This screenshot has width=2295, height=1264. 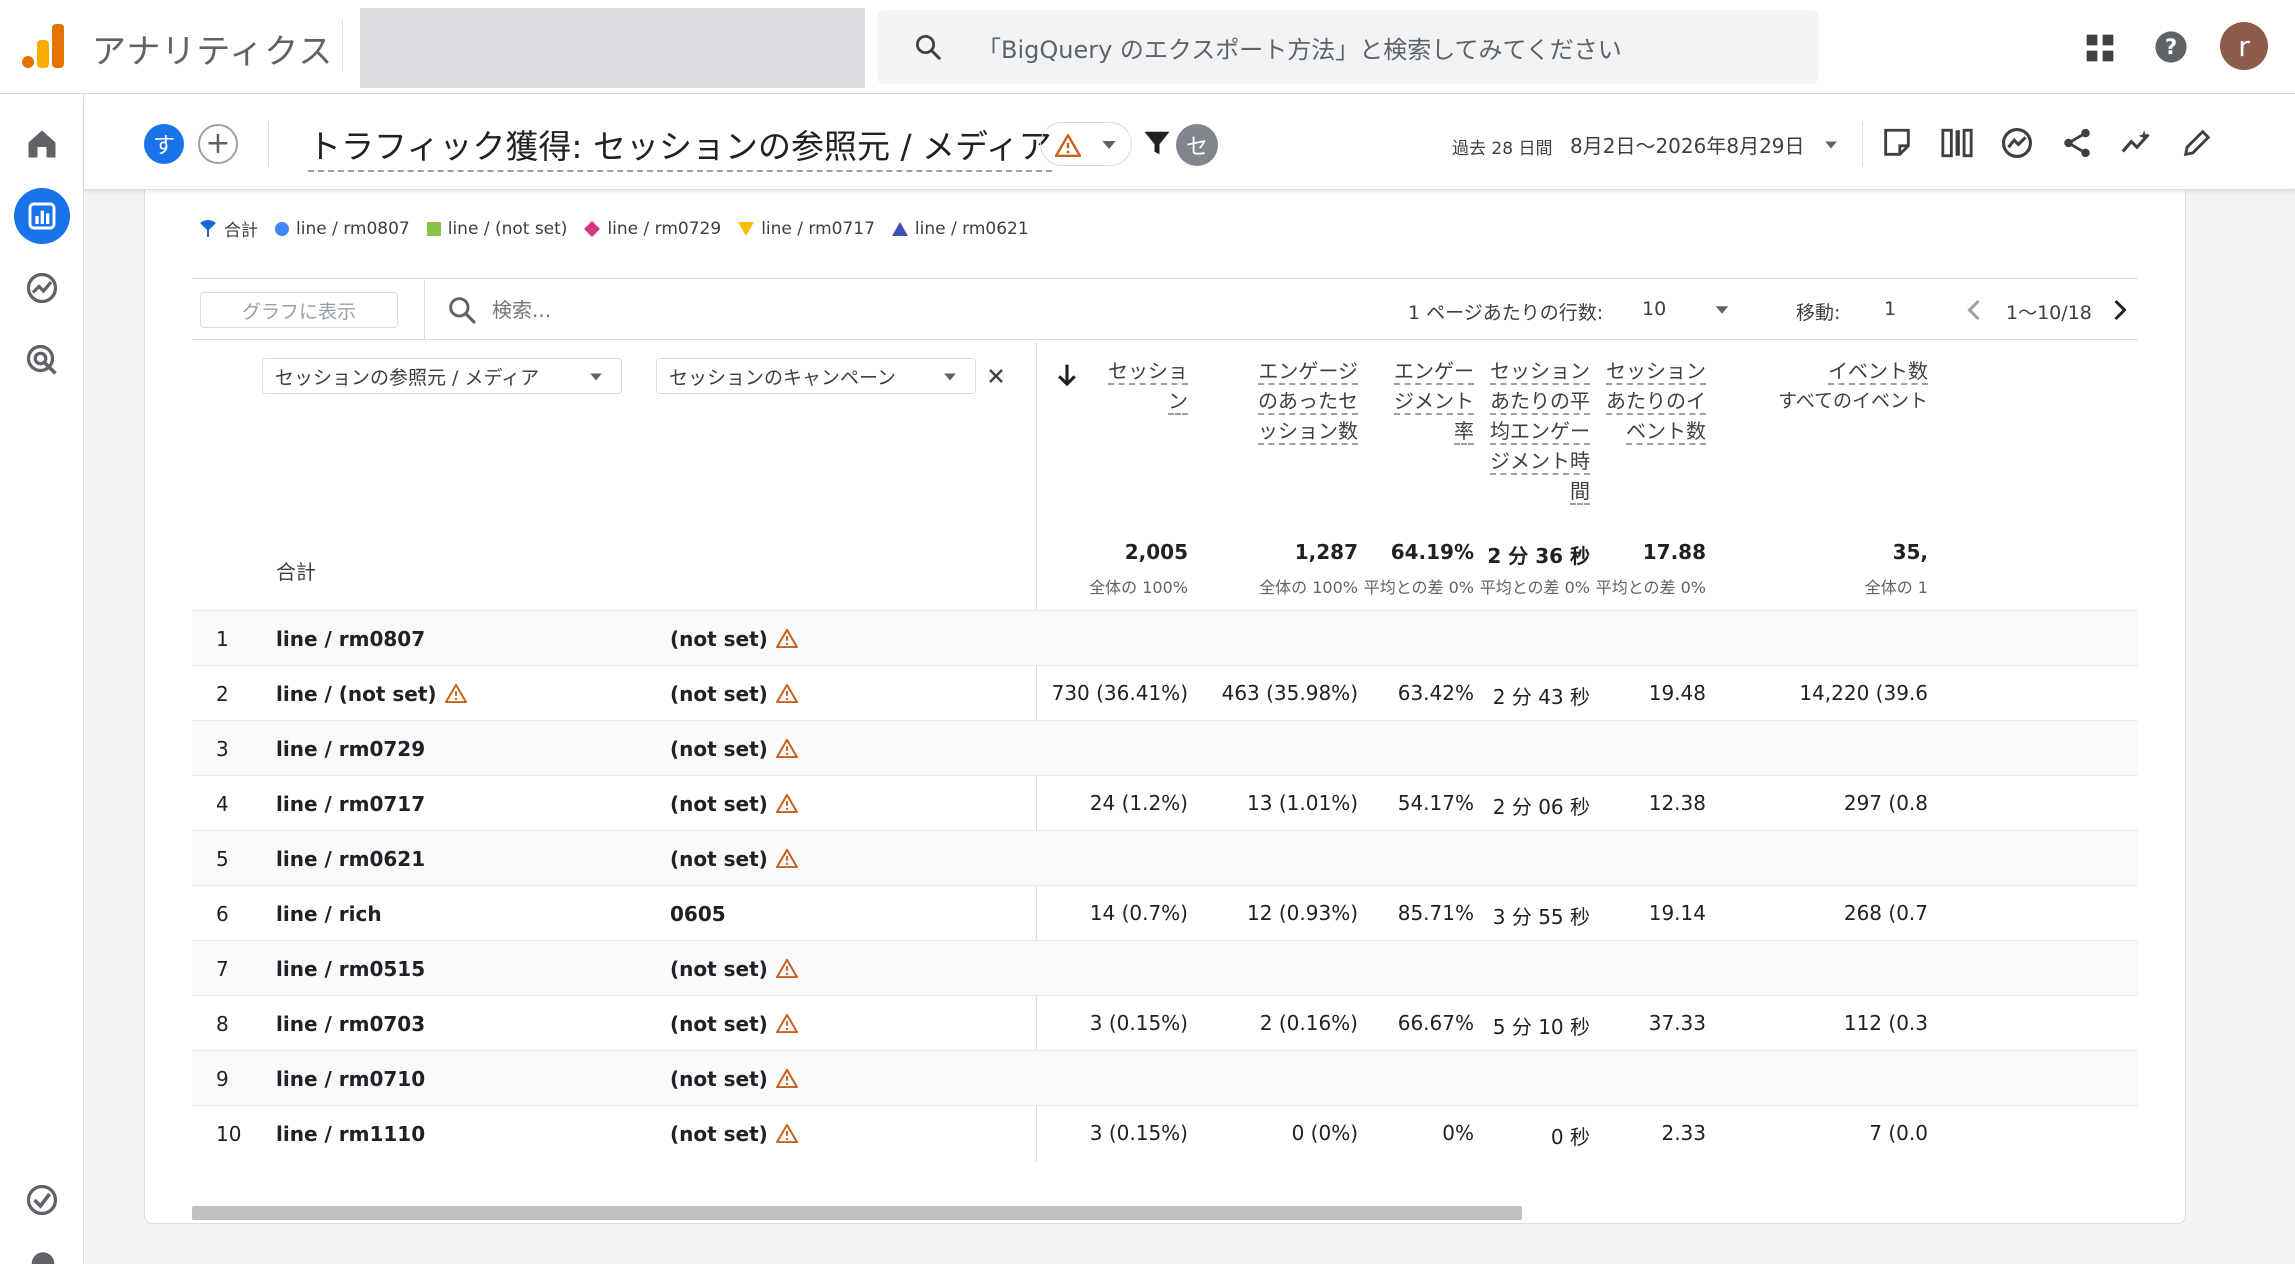 What do you see at coordinates (857, 1213) in the screenshot?
I see `horizontal-scrollbar` at bounding box center [857, 1213].